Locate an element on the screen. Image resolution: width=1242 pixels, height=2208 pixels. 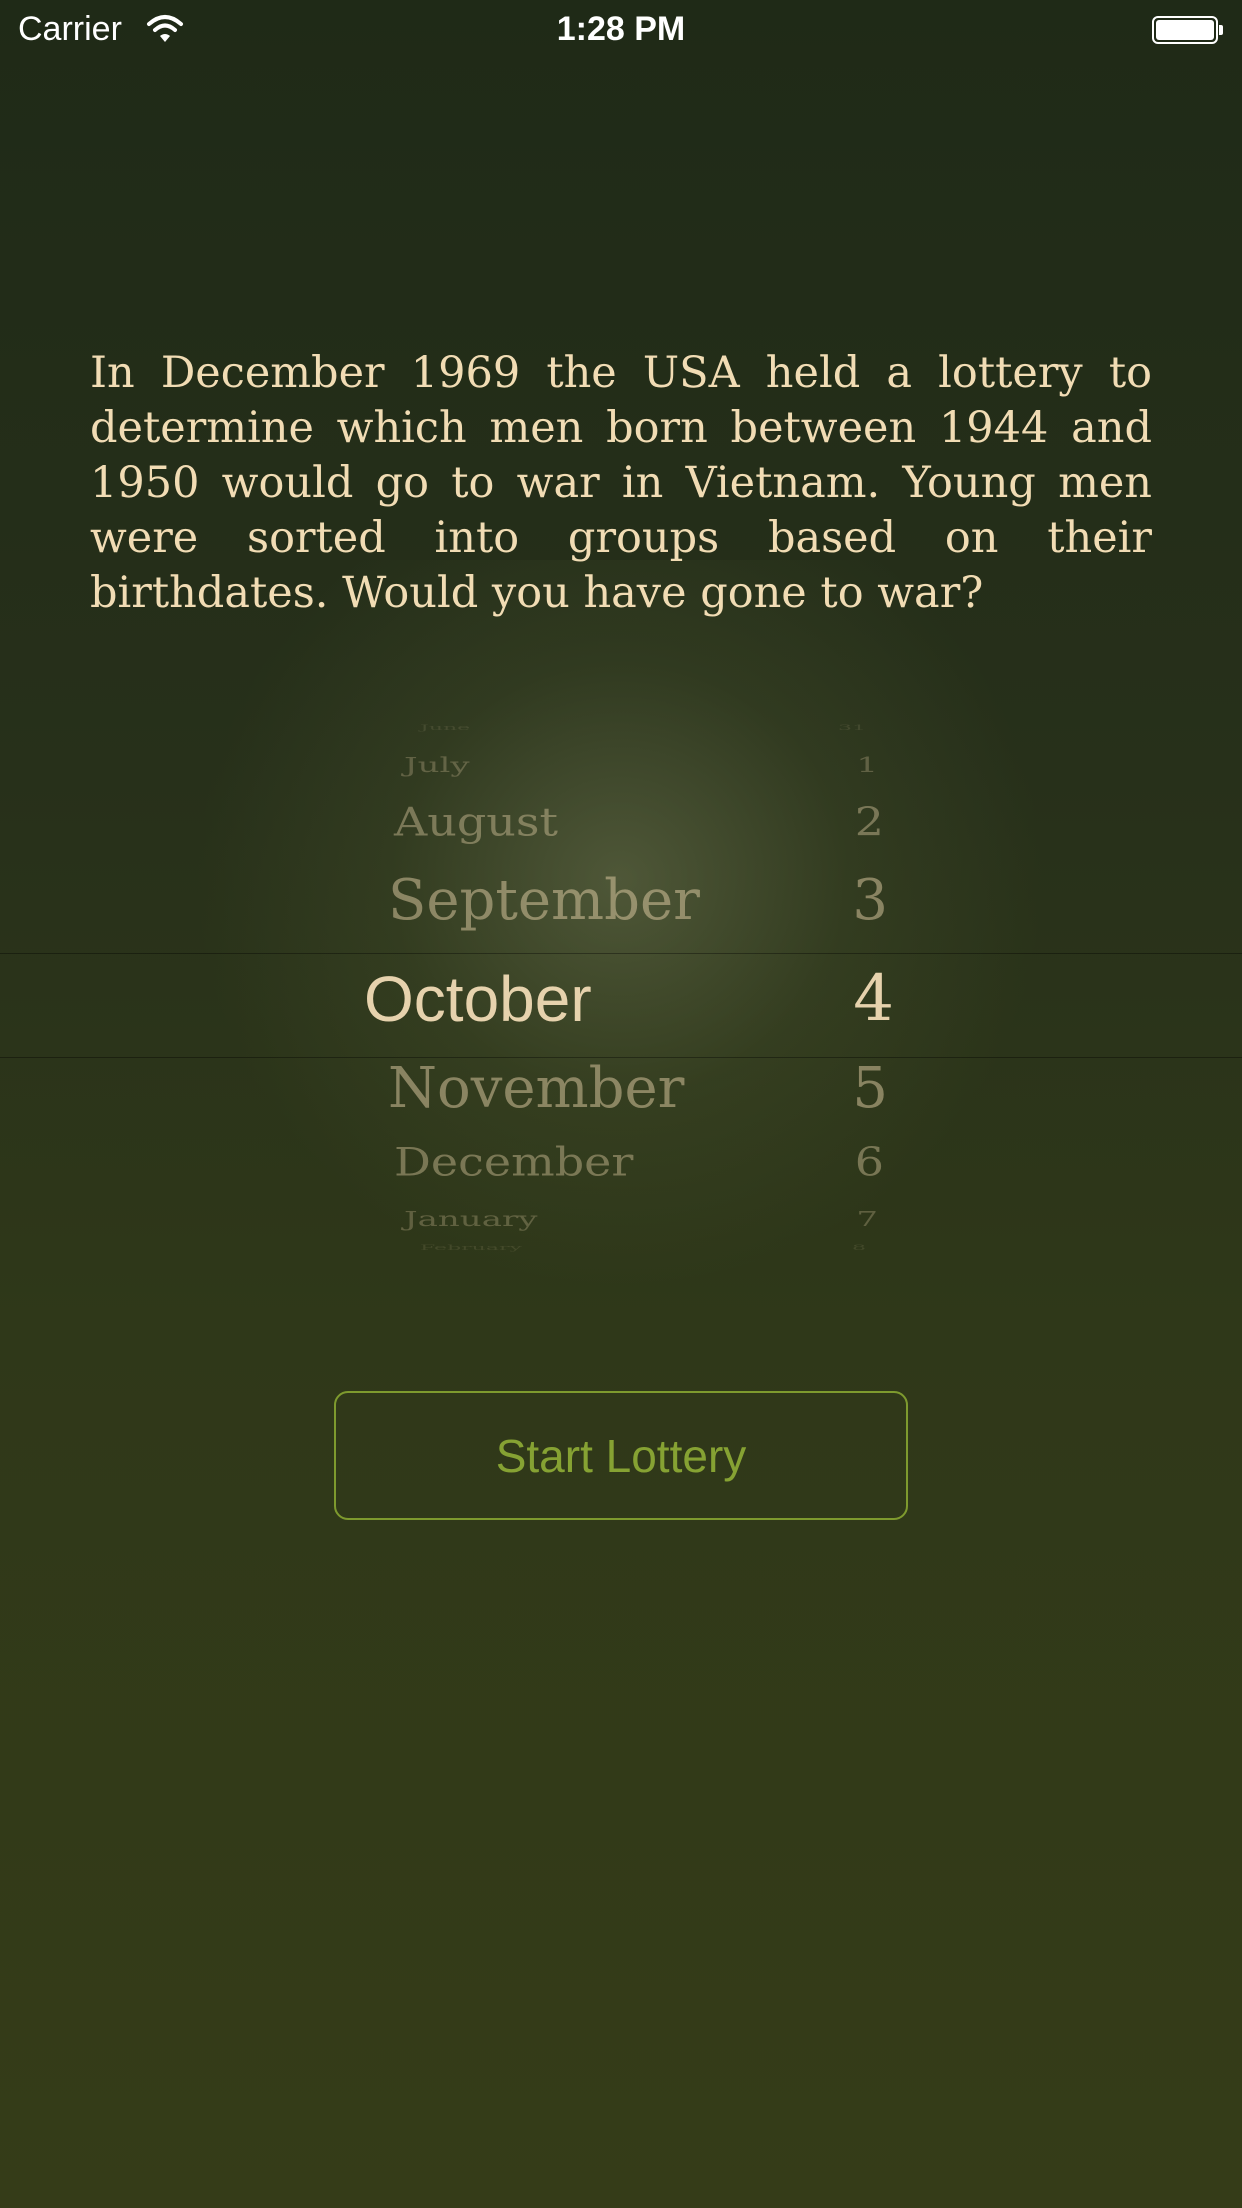
picker-month: October is located at coordinates (478, 999).